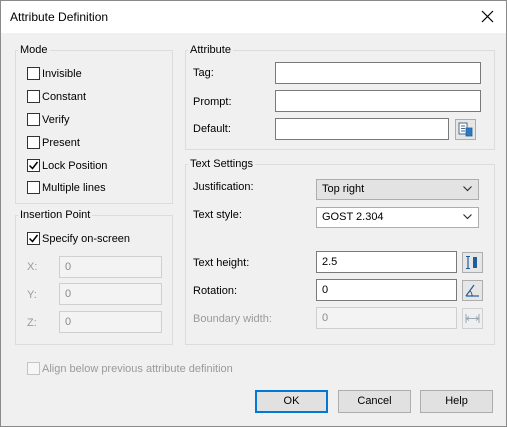  I want to click on tag-field, so click(378, 73).